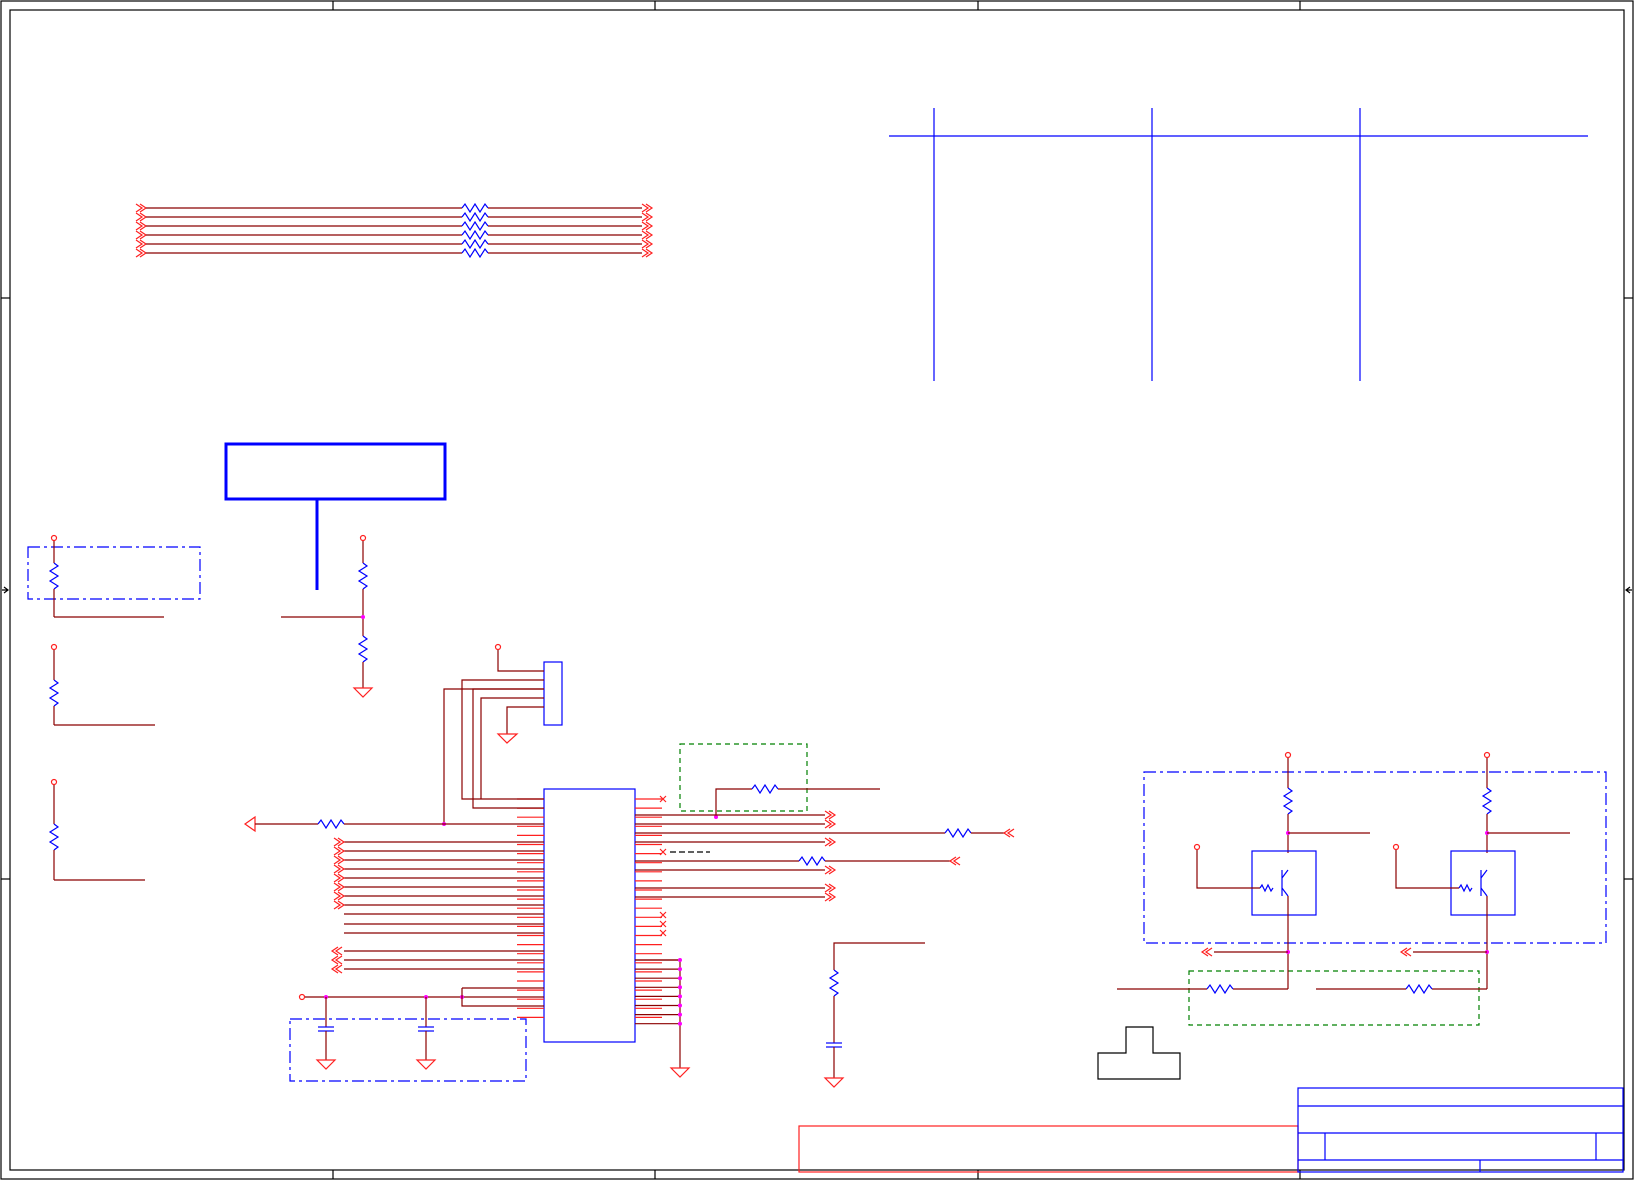  What do you see at coordinates (1139, 1053) in the screenshot?
I see `test-pad` at bounding box center [1139, 1053].